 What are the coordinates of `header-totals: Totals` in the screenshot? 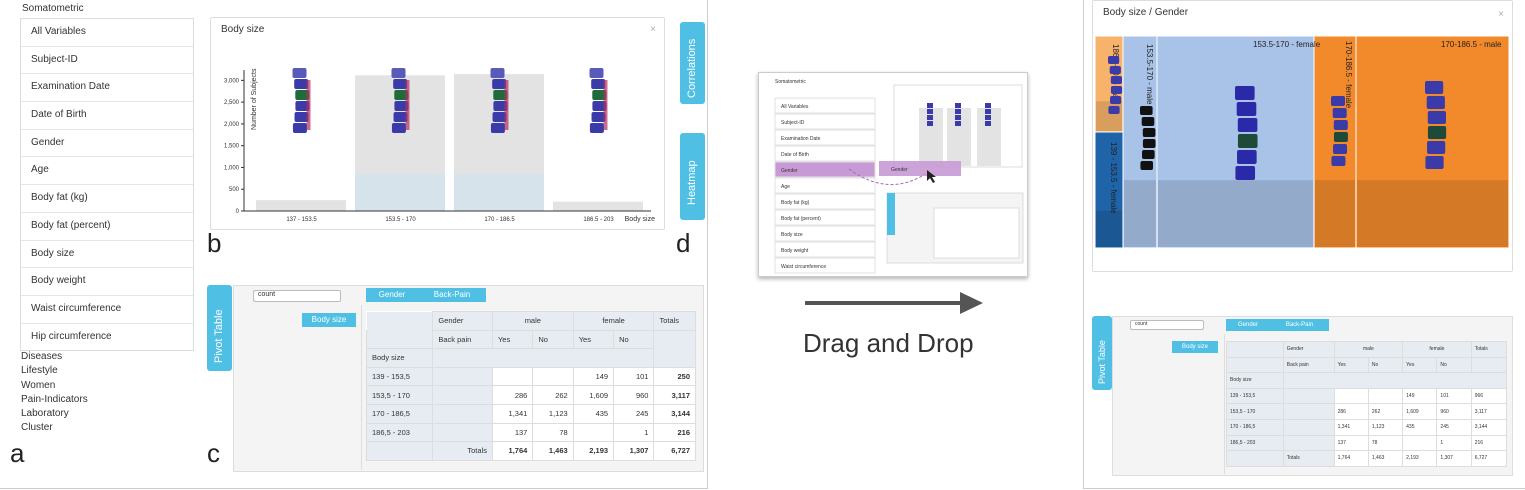 It's located at (1489, 349).